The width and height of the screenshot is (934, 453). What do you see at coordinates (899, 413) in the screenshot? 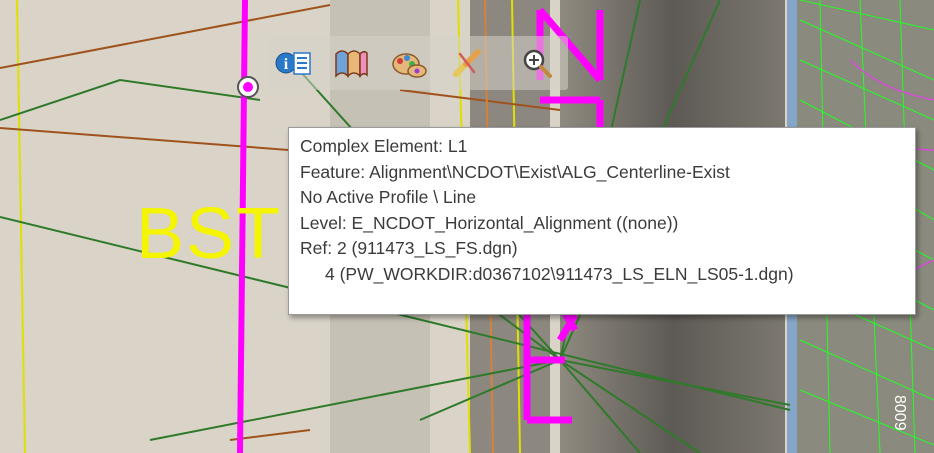
I see `contour-label: 8009` at bounding box center [899, 413].